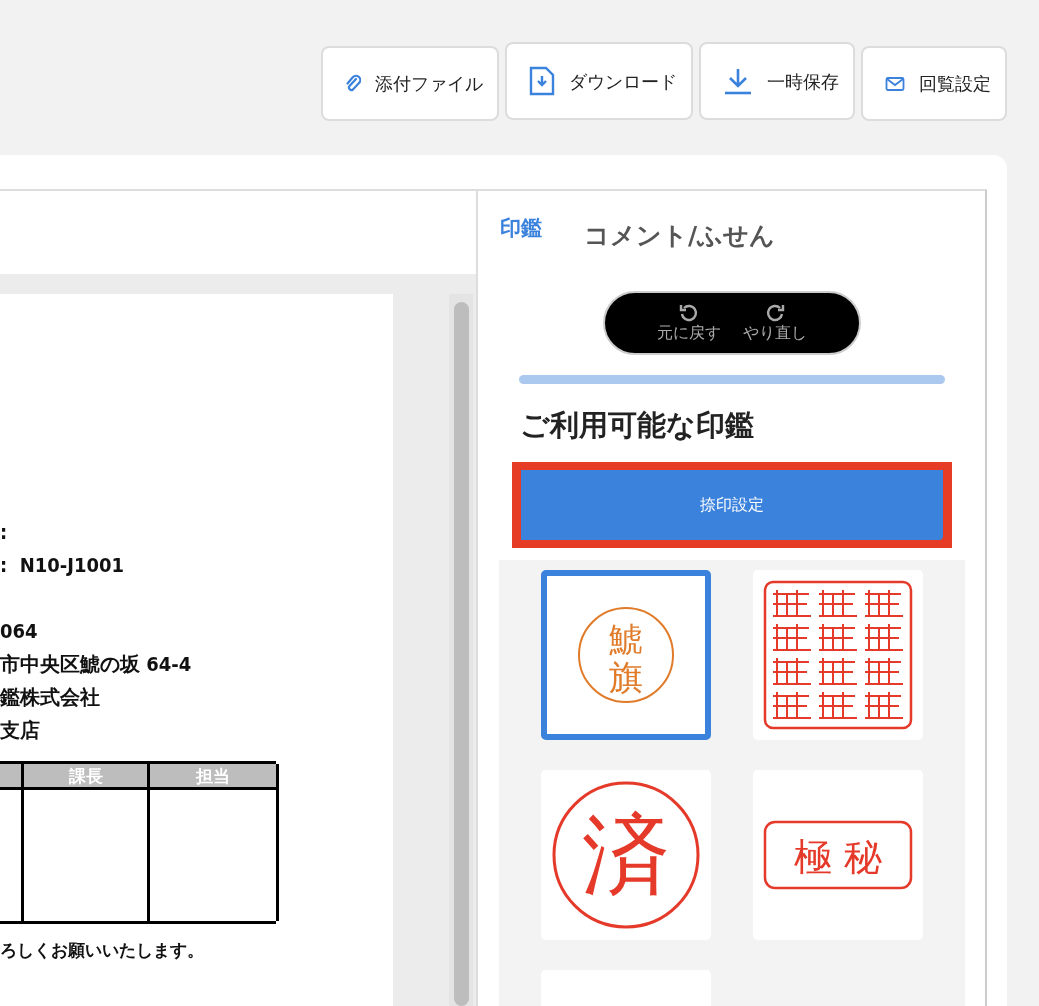  I want to click on stamp-option, so click(837, 654).